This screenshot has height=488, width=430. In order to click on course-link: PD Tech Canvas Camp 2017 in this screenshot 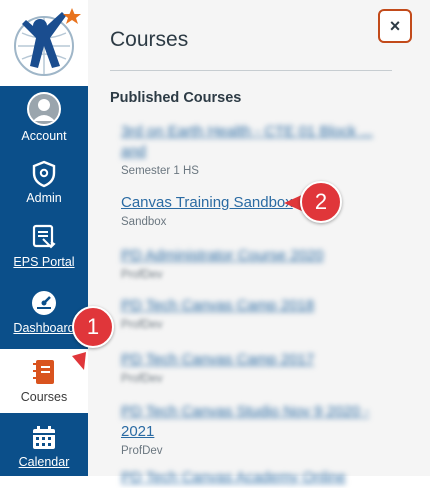, I will do `click(256, 360)`.